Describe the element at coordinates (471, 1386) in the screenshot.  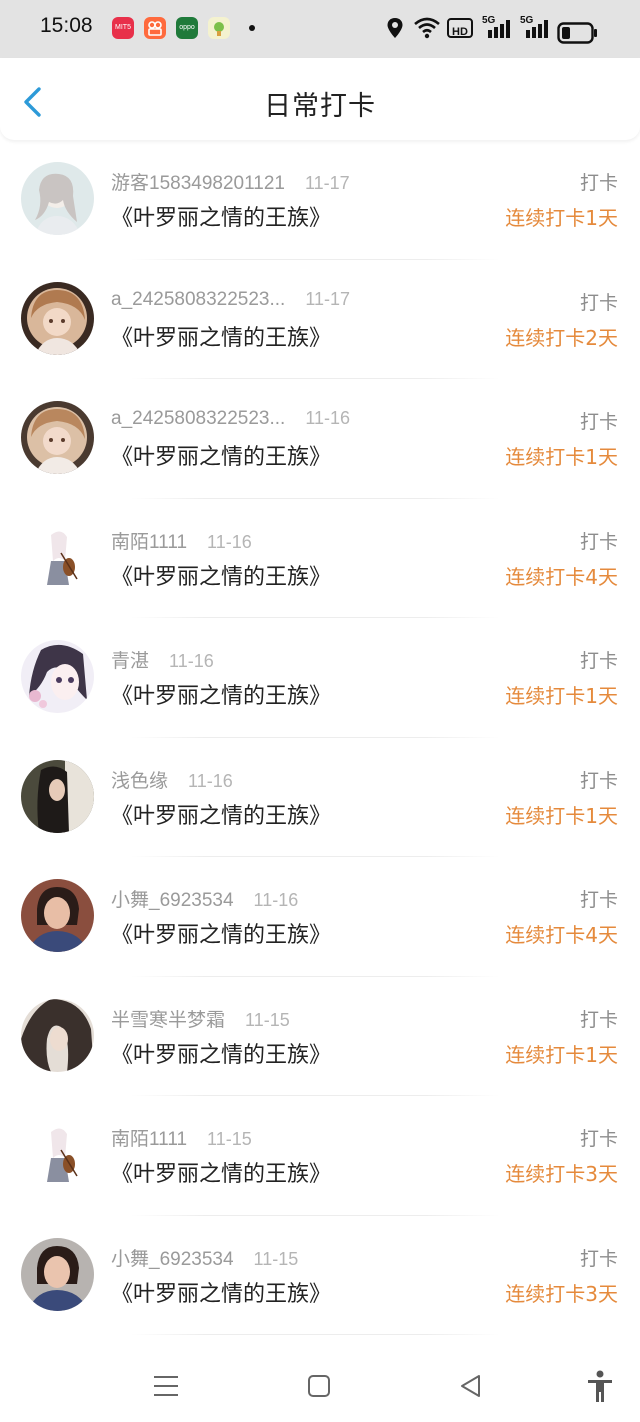
I see `back-triangle-icon` at that location.